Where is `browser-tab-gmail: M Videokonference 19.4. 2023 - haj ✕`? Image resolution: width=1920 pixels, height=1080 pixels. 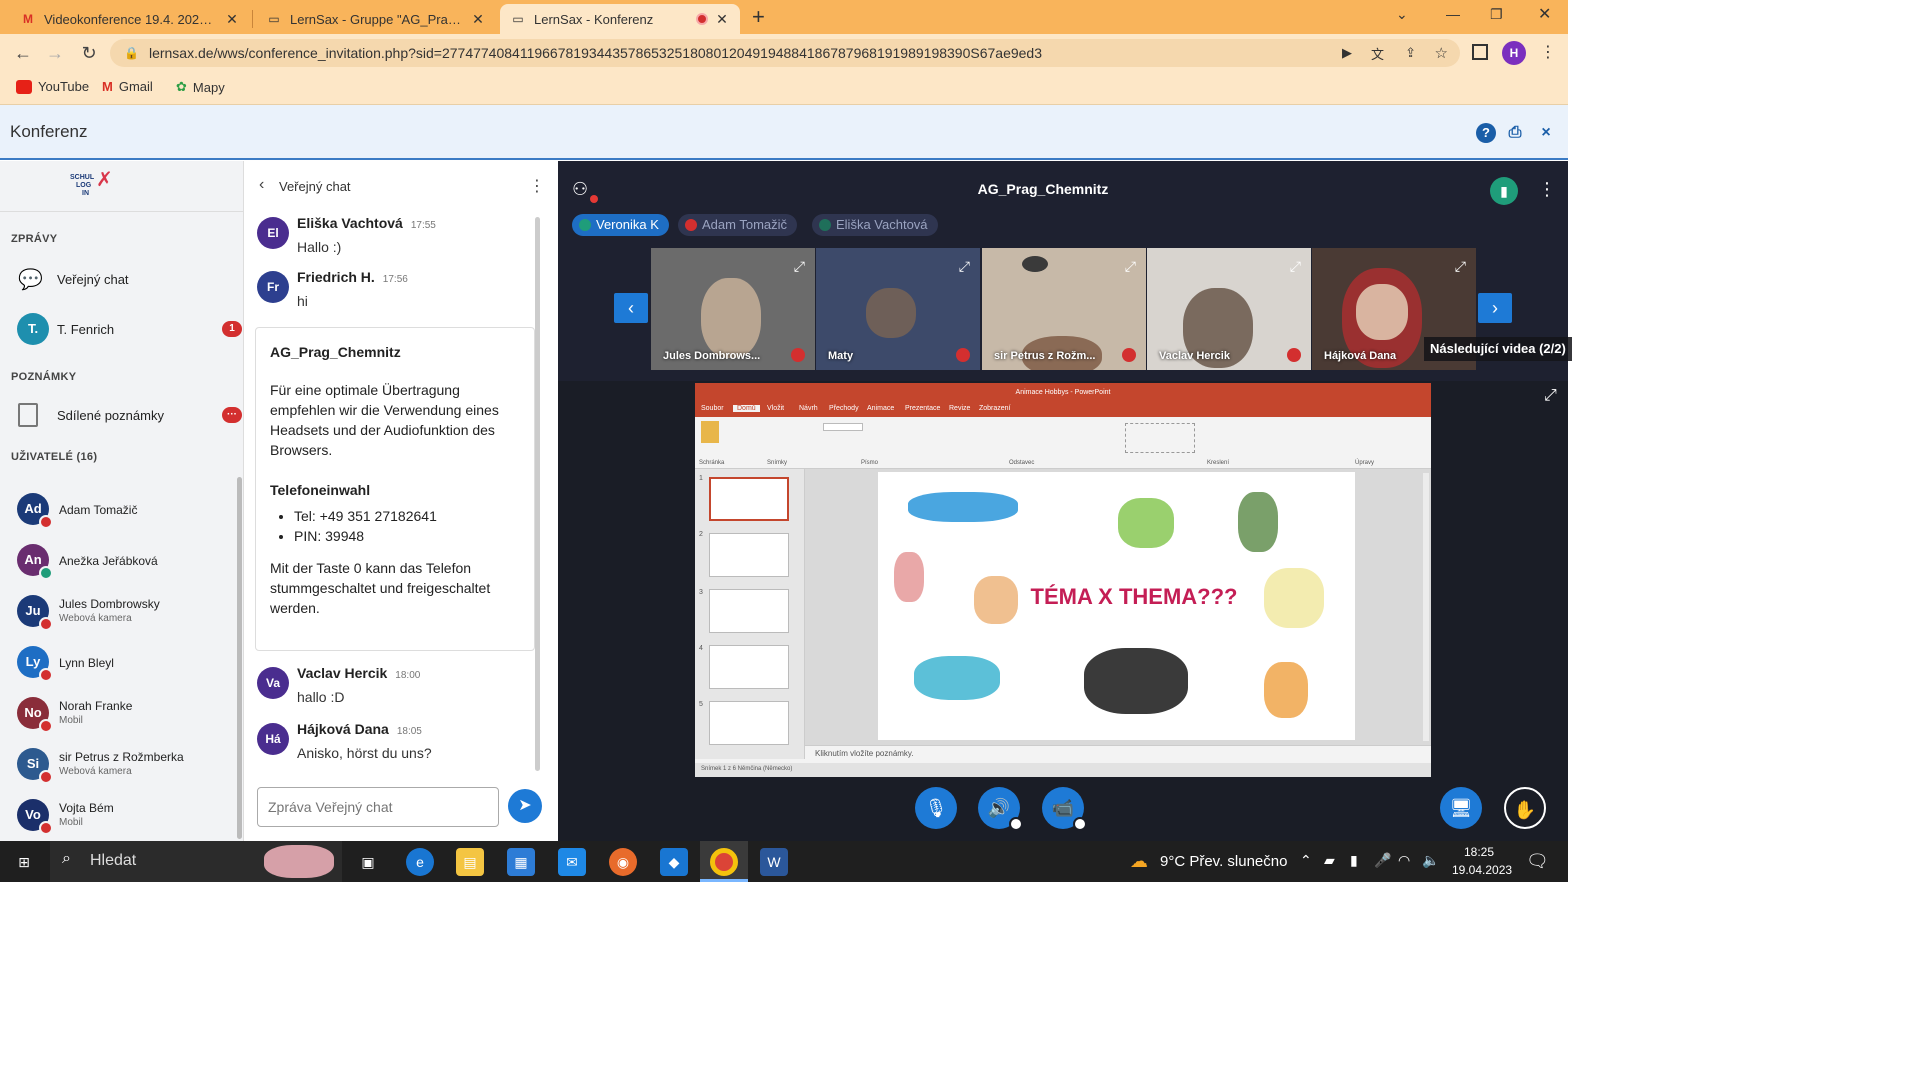 browser-tab-gmail: M Videokonference 19.4. 2023 - haj ✕ is located at coordinates (130, 19).